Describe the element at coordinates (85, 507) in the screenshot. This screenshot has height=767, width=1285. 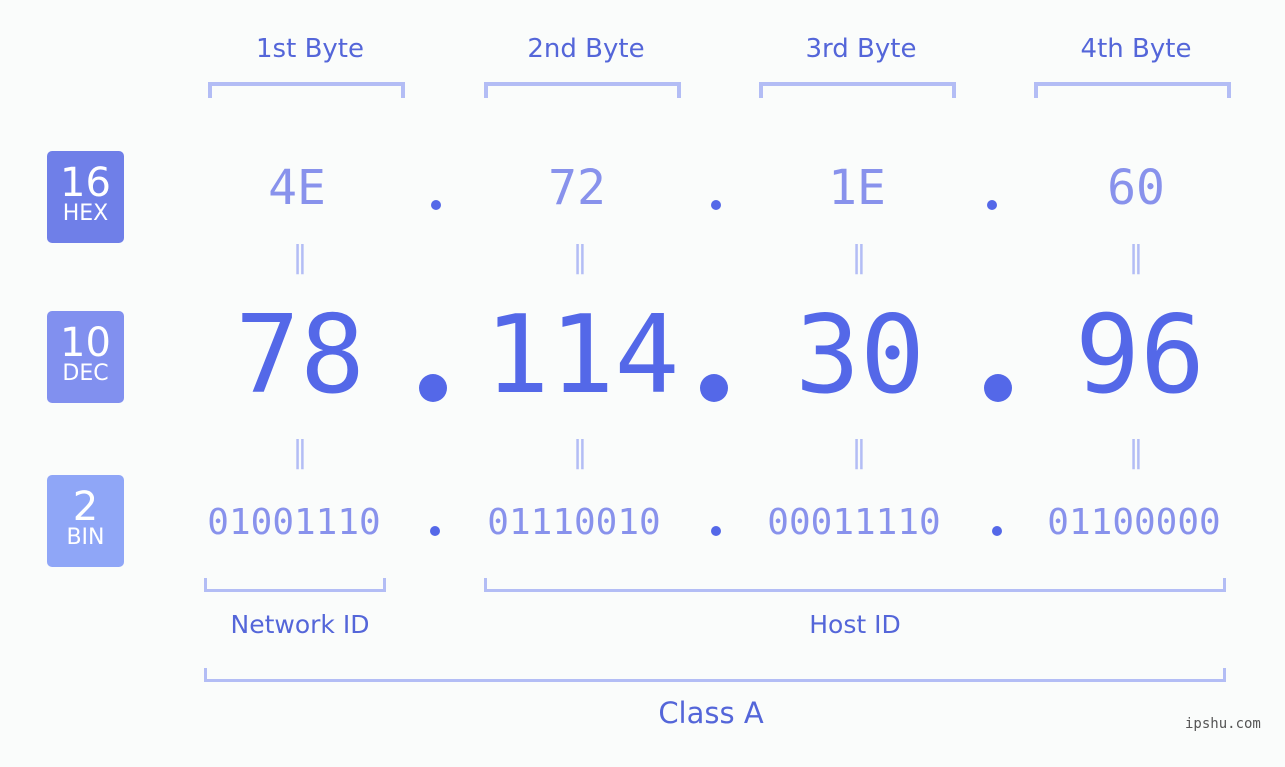
I see `bin-base-number: 2` at that location.